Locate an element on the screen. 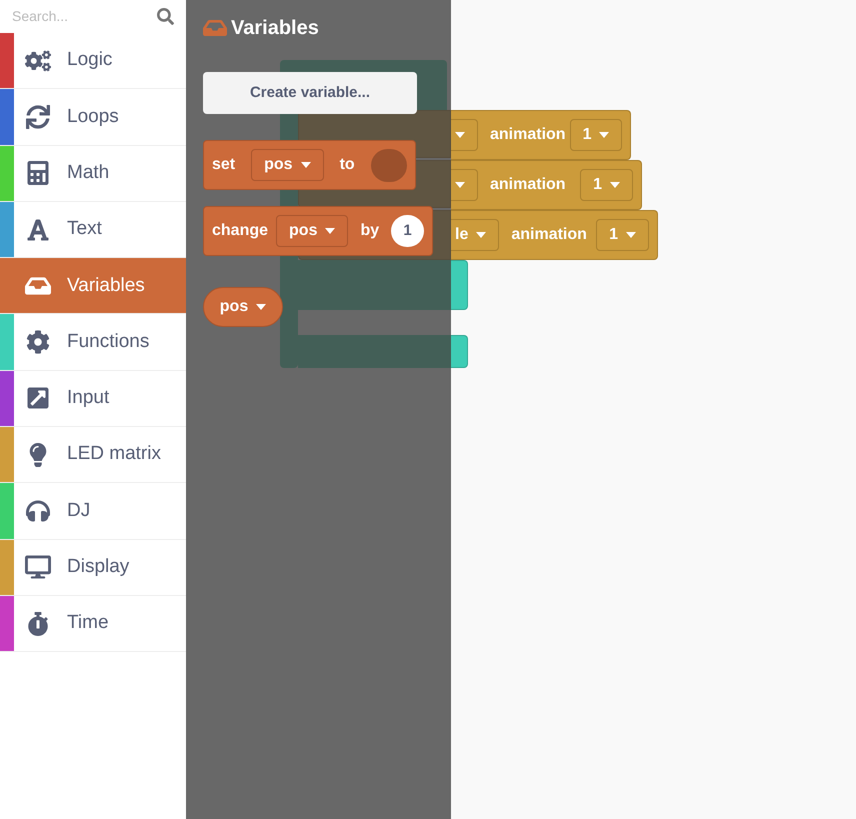 This screenshot has width=856, height=819. calculator-icon is located at coordinates (38, 173).